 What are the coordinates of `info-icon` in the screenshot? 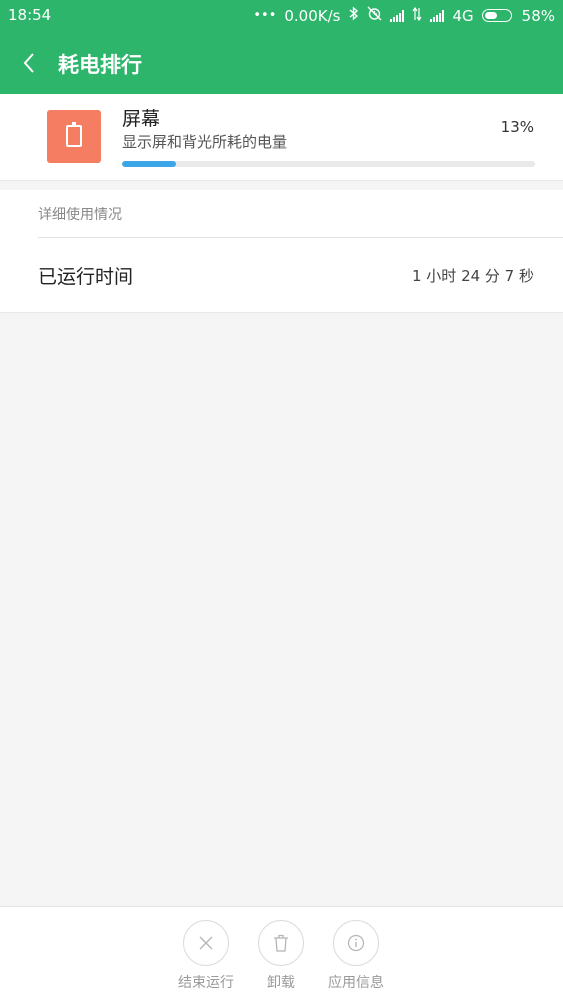 It's located at (356, 943).